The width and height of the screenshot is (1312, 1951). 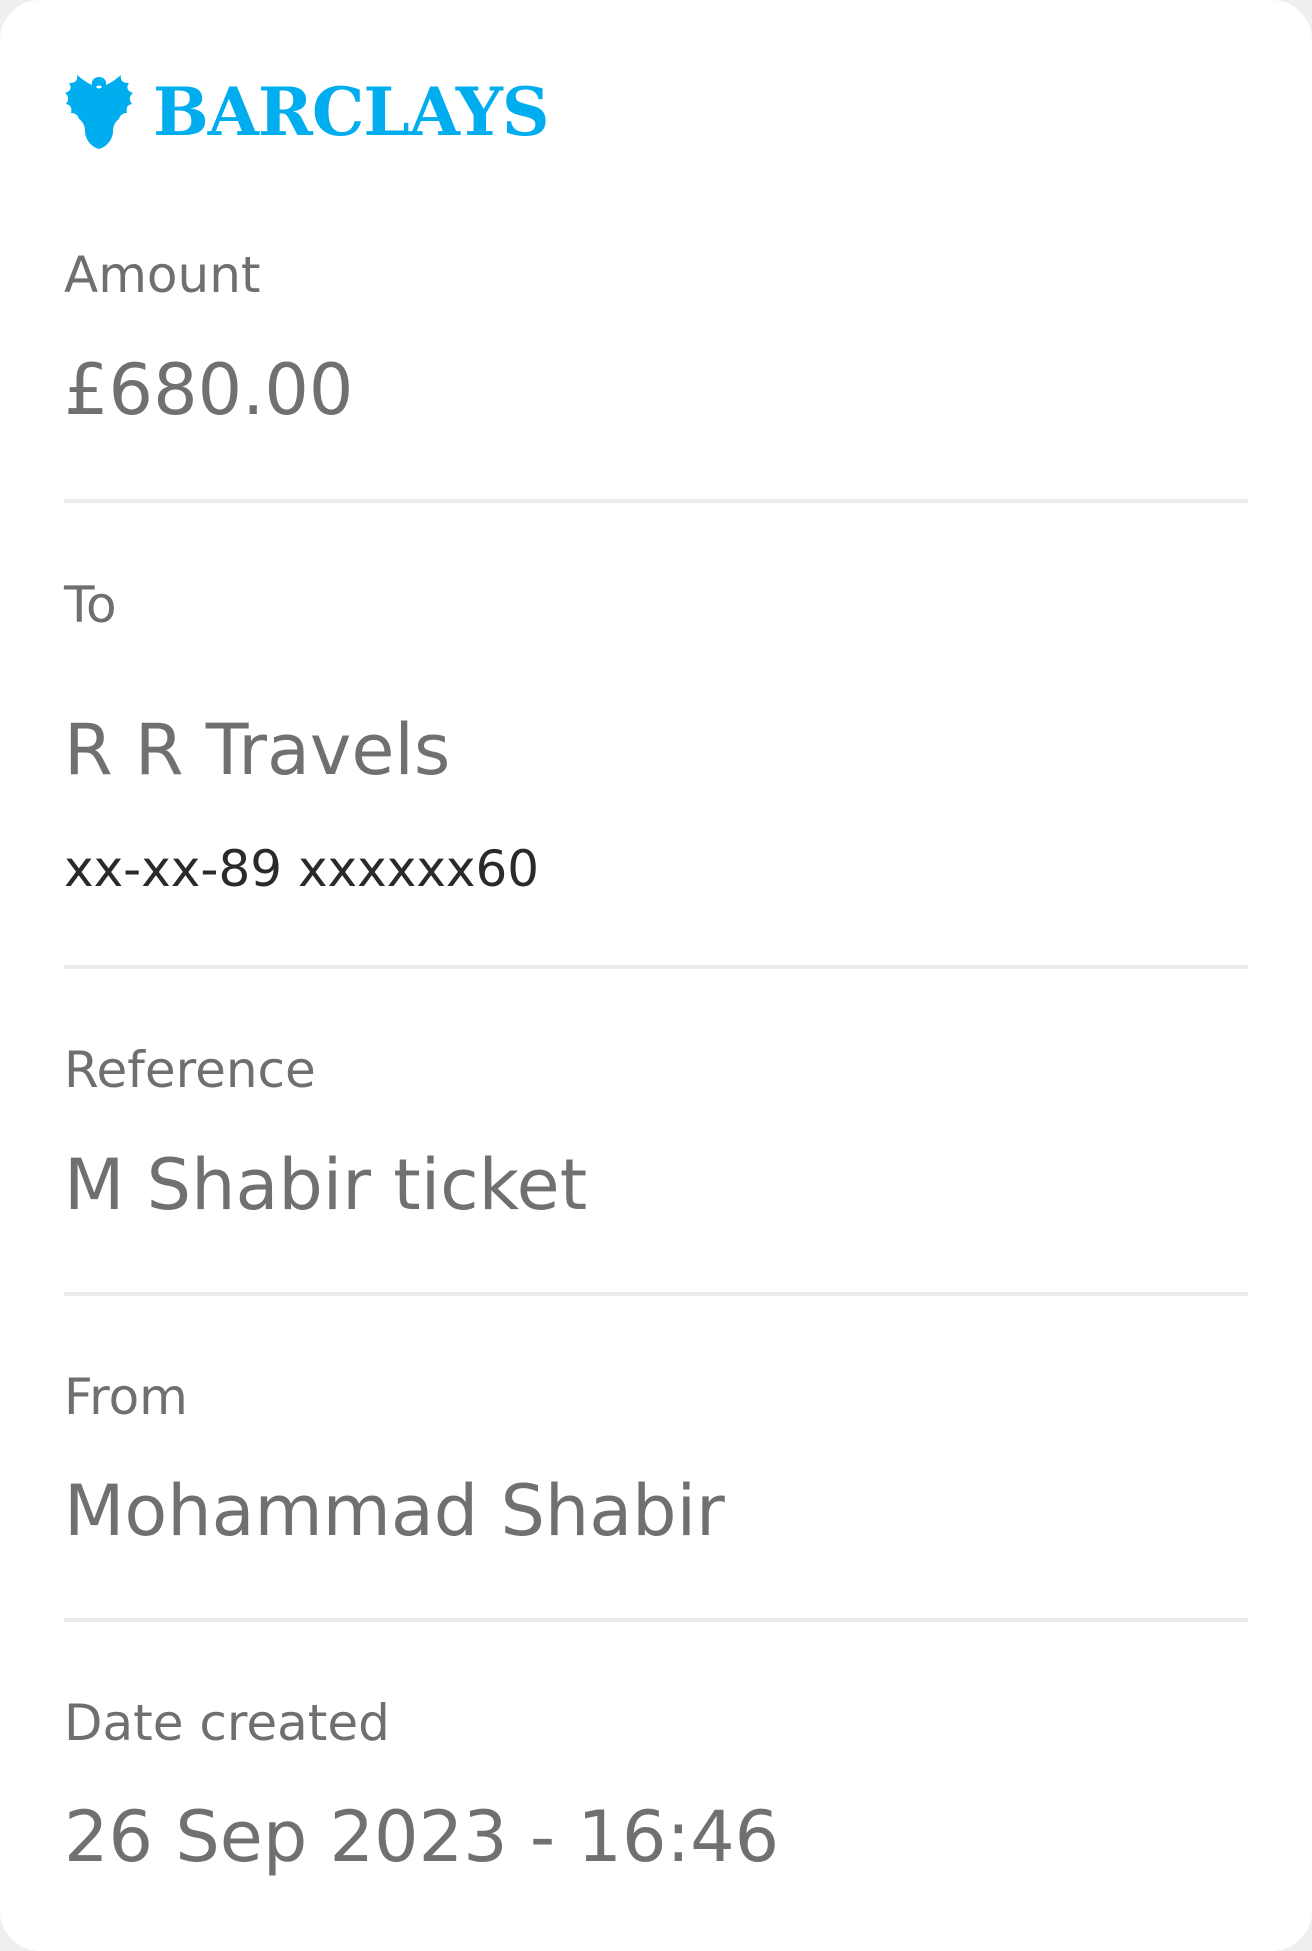 I want to click on recipient-name: R R Travels, so click(x=257, y=750).